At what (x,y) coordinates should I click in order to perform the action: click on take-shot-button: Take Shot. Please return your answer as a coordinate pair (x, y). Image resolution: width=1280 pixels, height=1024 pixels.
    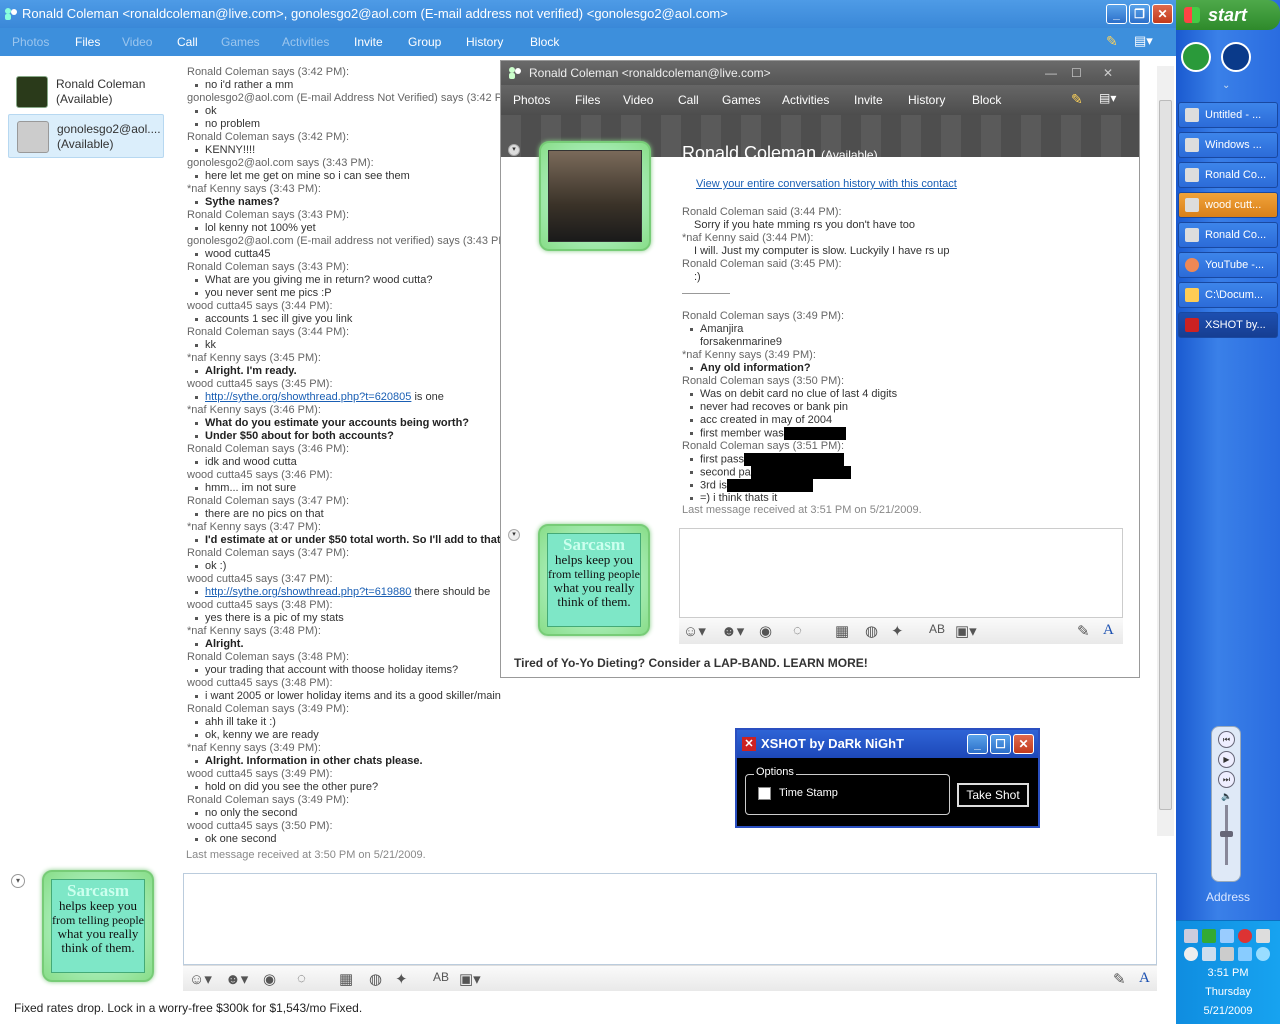
    Looking at the image, I should click on (993, 795).